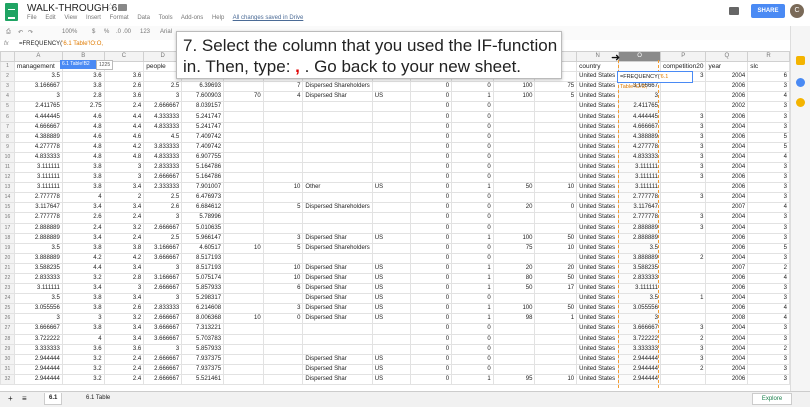 This screenshot has height=407, width=810. I want to click on row-number: 20, so click(7, 258).